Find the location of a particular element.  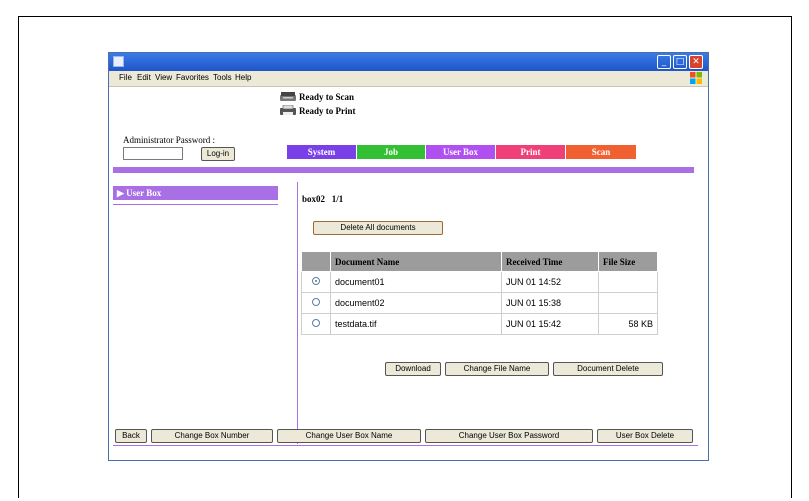

scanner-icon is located at coordinates (288, 96).